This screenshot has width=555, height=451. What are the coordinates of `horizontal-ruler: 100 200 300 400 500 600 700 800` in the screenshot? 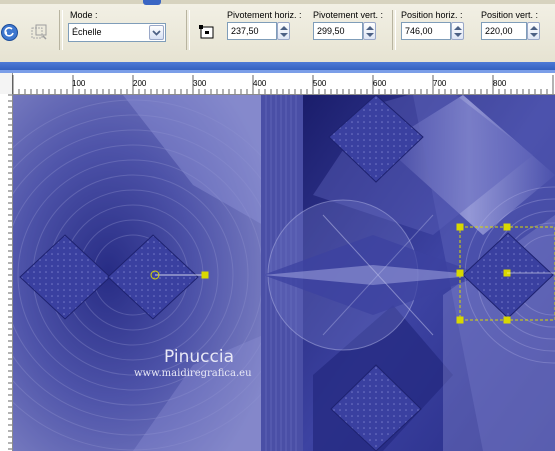 It's located at (277, 84).